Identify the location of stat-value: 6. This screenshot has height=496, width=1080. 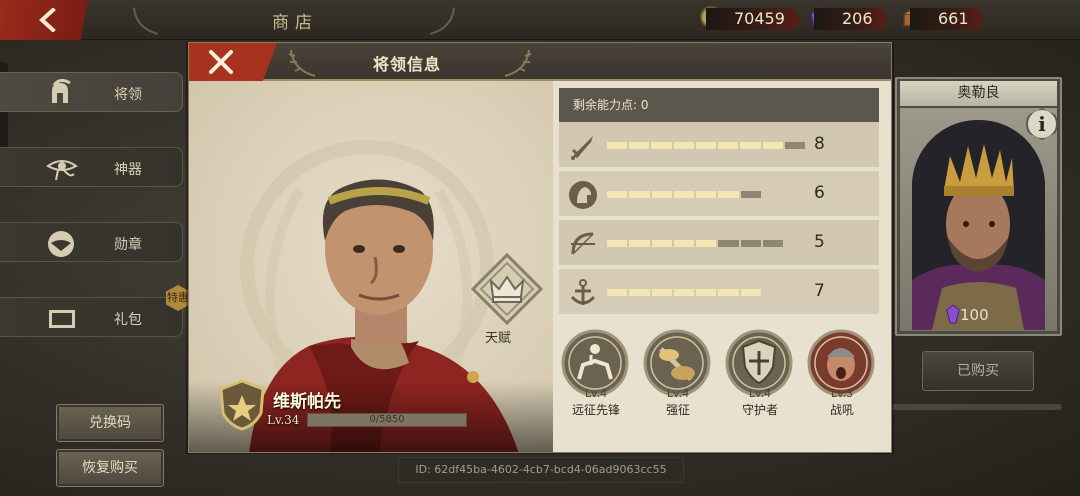
(819, 193).